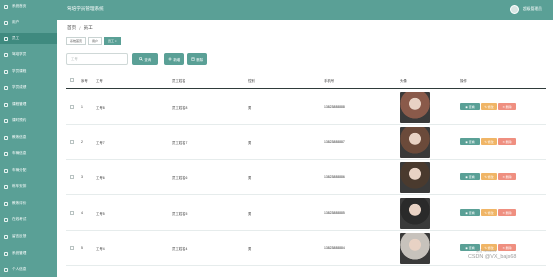  What do you see at coordinates (532, 9) in the screenshot?
I see `user-name: 超级管理员` at bounding box center [532, 9].